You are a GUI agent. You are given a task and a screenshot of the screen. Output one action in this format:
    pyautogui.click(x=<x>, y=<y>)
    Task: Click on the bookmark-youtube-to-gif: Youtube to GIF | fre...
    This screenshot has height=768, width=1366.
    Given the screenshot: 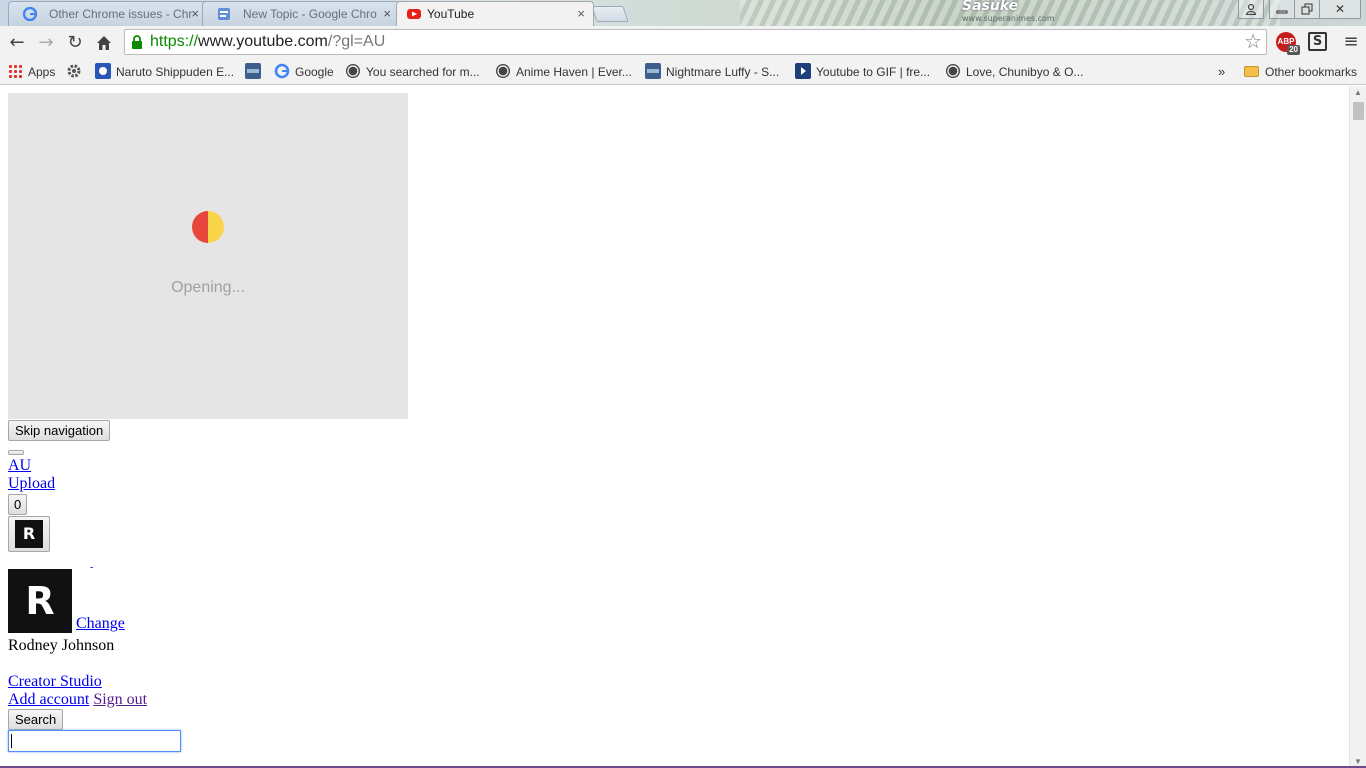 What is the action you would take?
    pyautogui.click(x=862, y=72)
    